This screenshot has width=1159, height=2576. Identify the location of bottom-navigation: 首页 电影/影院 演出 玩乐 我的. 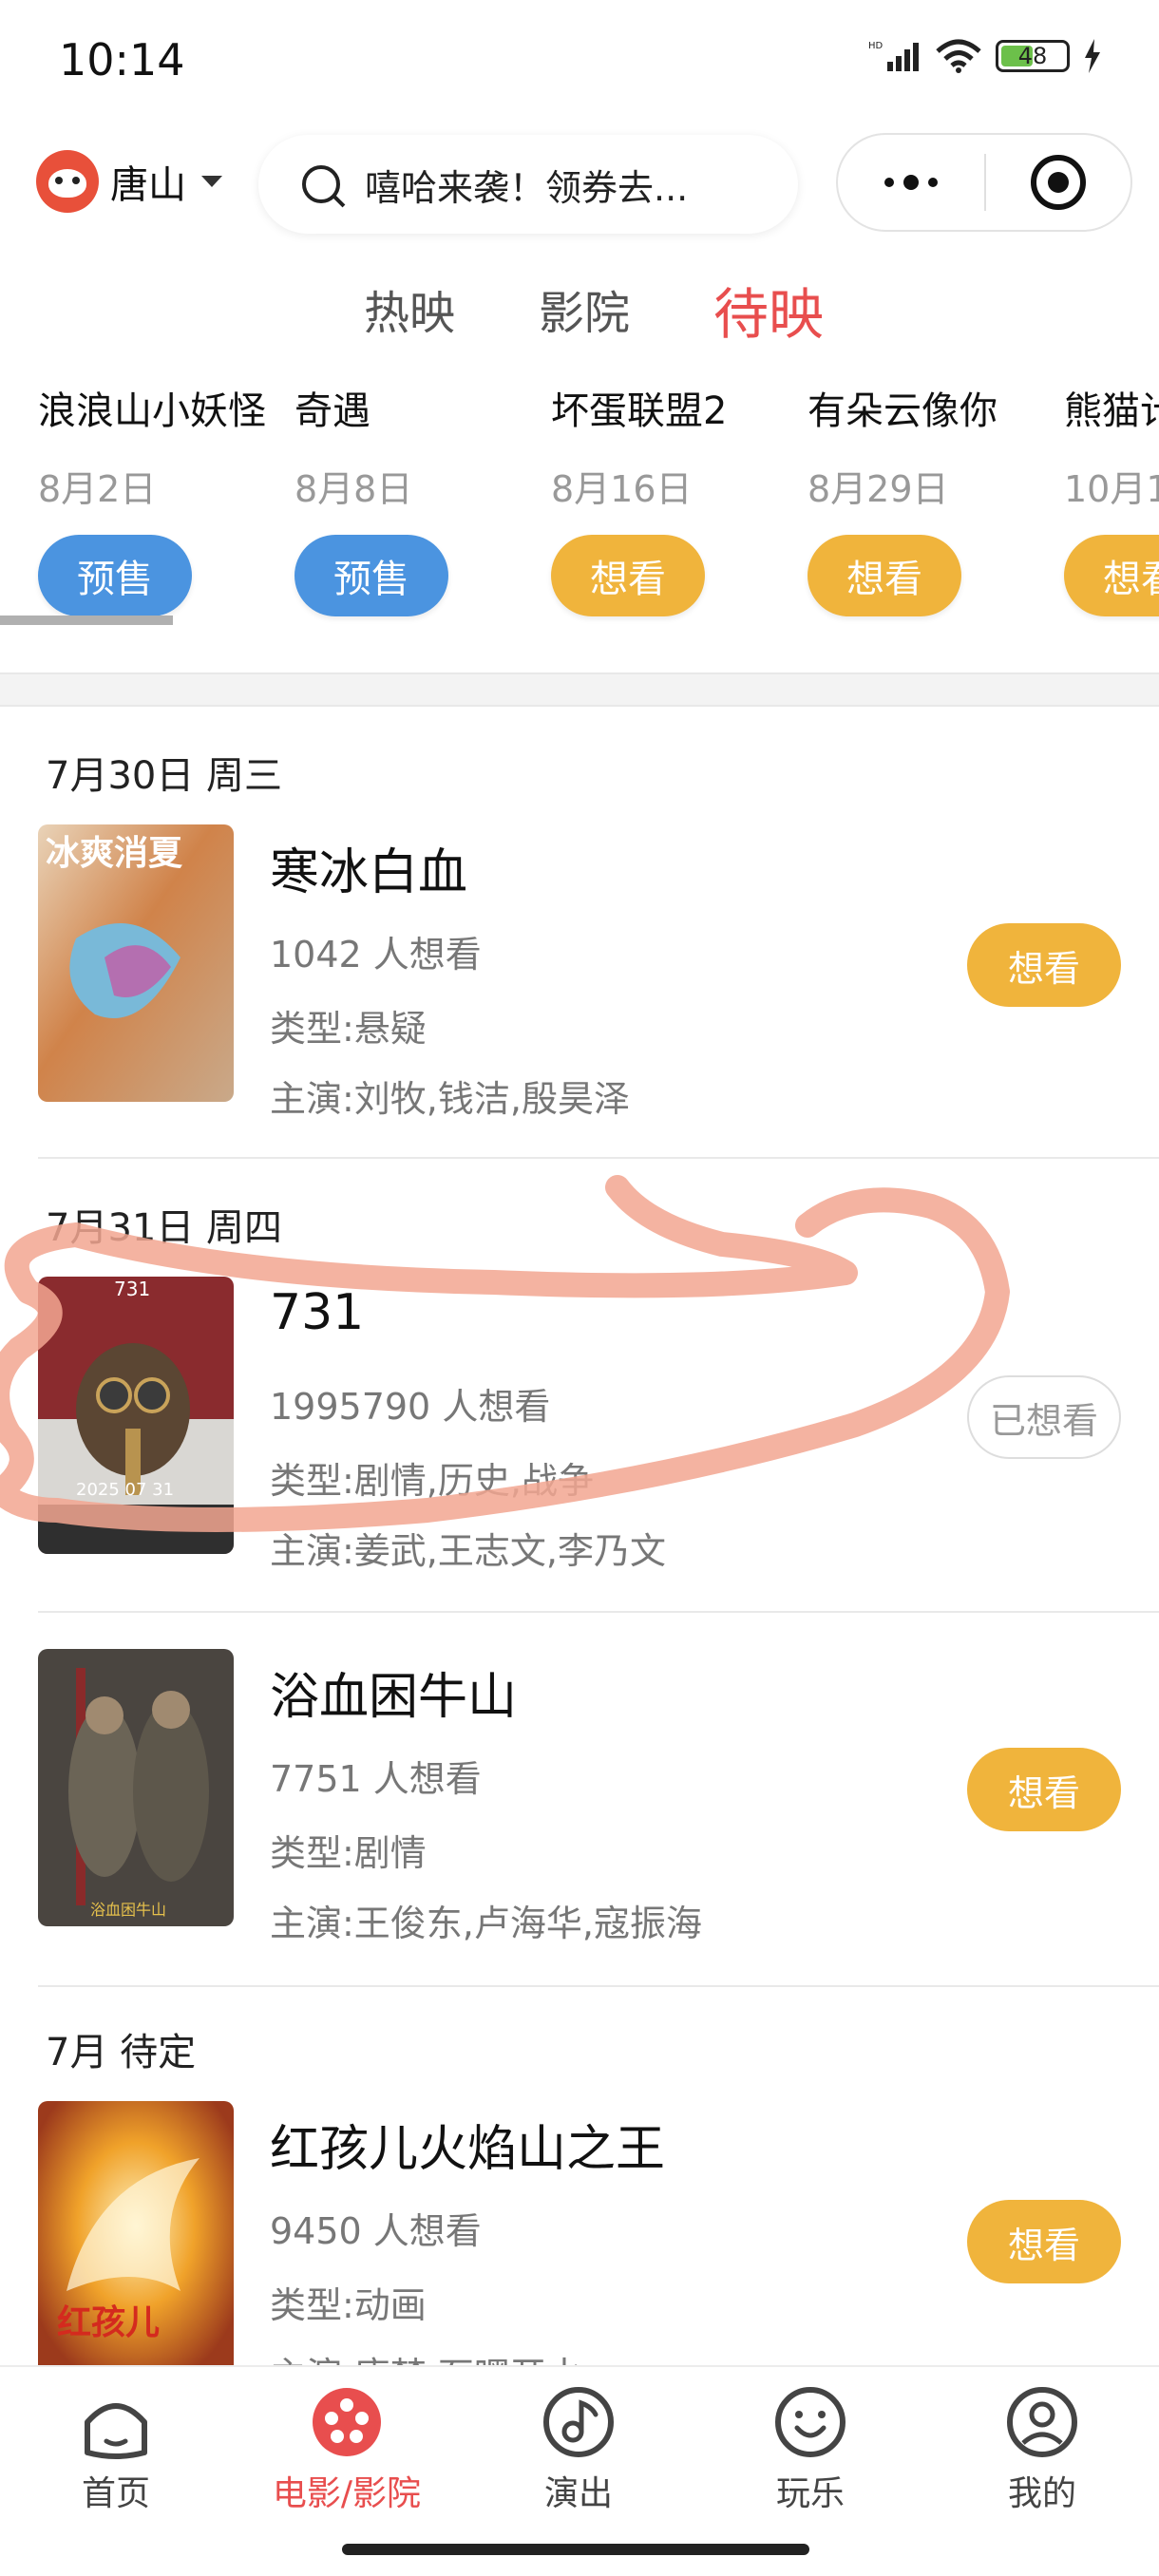
(579, 2470).